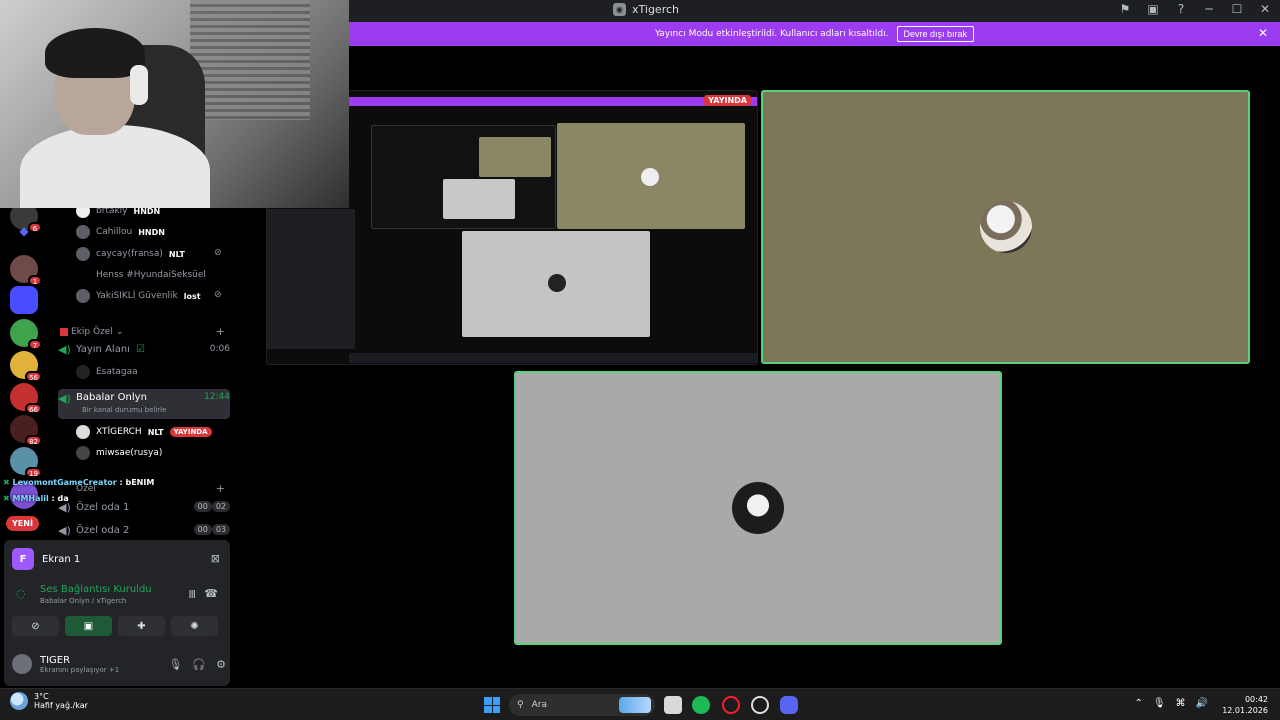  What do you see at coordinates (124, 410) in the screenshot?
I see `channel-status: Bir kanal durumu belirle` at bounding box center [124, 410].